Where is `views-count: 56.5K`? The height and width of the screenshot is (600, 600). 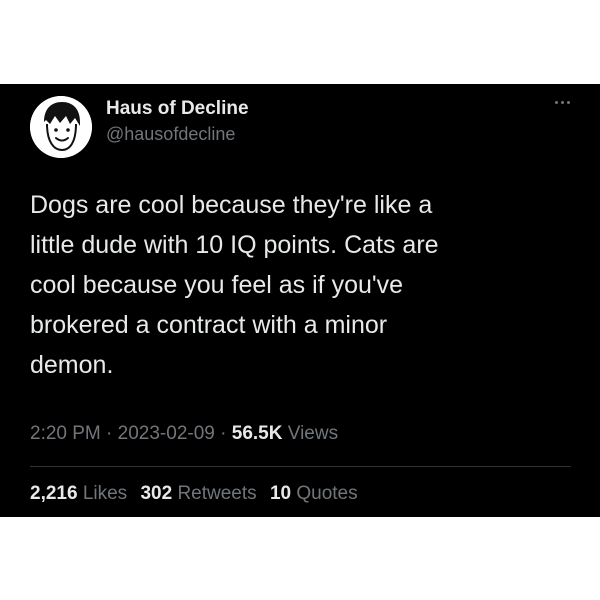
views-count: 56.5K is located at coordinates (257, 433).